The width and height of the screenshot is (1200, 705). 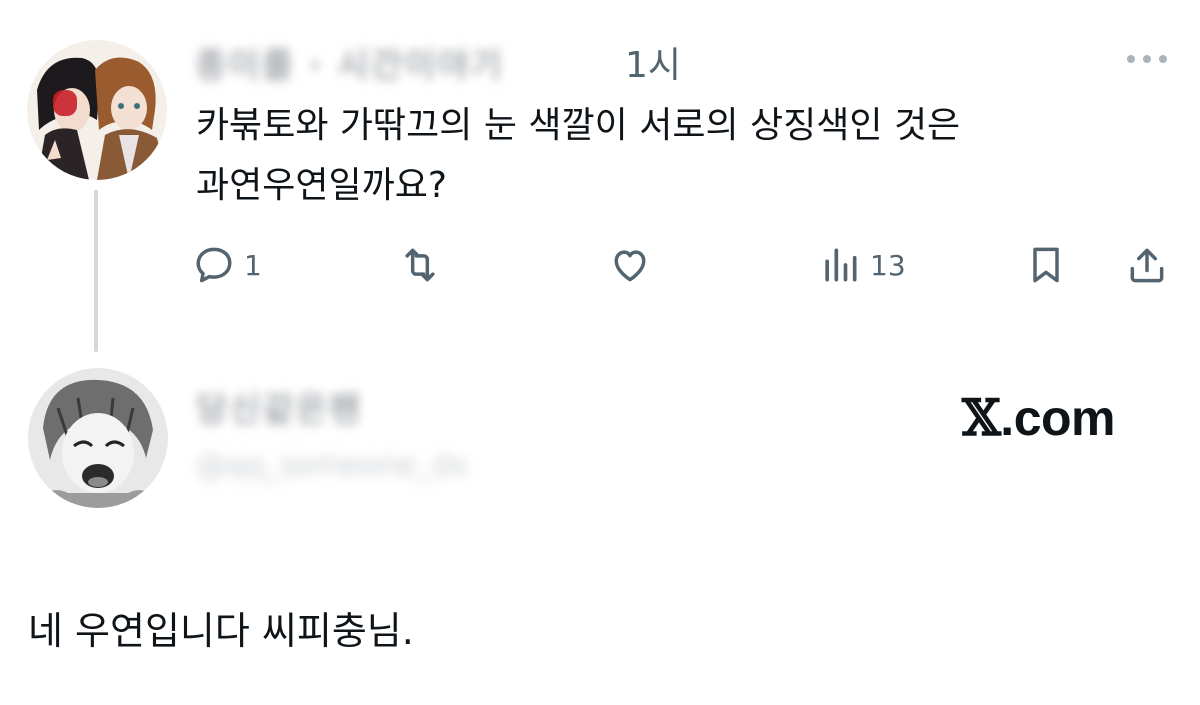 I want to click on share-button, so click(x=1147, y=265).